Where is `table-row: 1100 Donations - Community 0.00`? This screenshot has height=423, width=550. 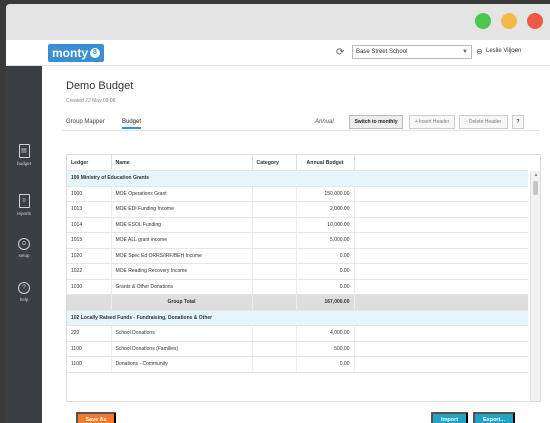
table-row: 1100 Donations - Community 0.00 is located at coordinates (297, 364).